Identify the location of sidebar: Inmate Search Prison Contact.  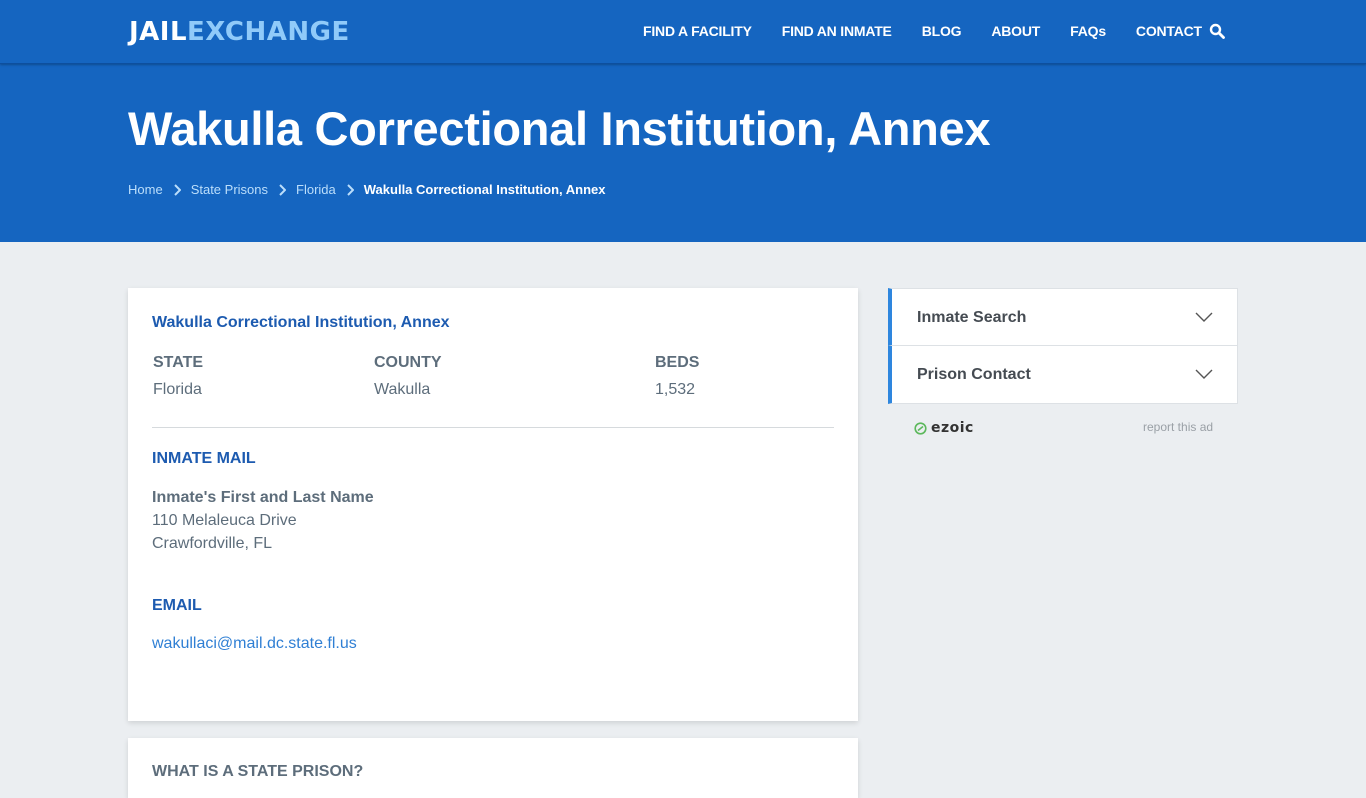
(1063, 346).